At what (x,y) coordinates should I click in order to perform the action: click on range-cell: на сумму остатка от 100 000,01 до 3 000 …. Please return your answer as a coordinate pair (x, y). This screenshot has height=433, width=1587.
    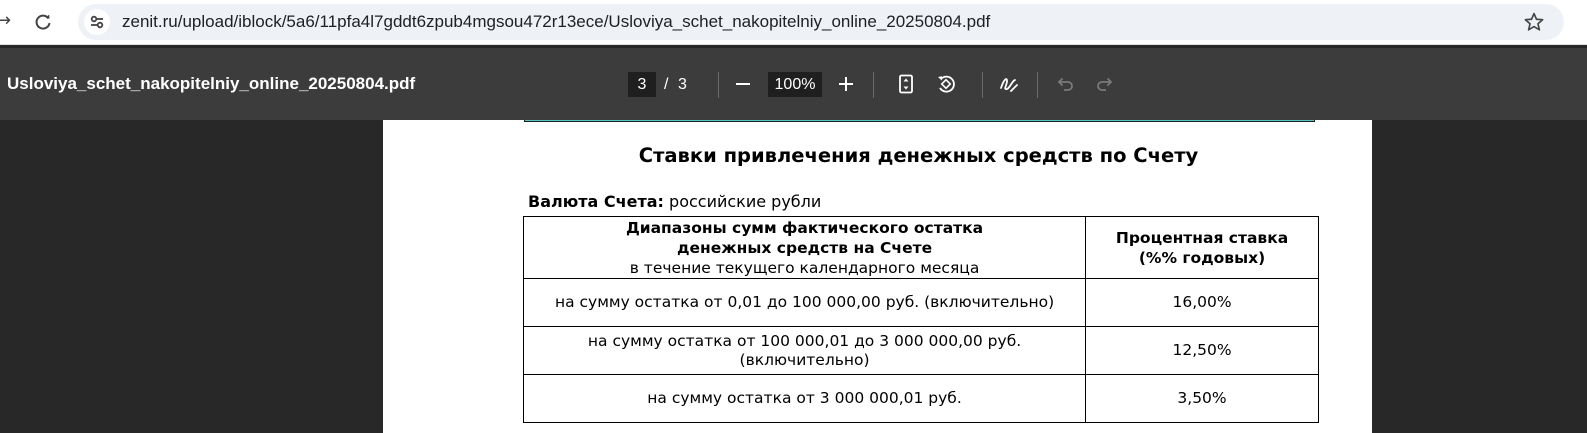
    Looking at the image, I should click on (804, 350).